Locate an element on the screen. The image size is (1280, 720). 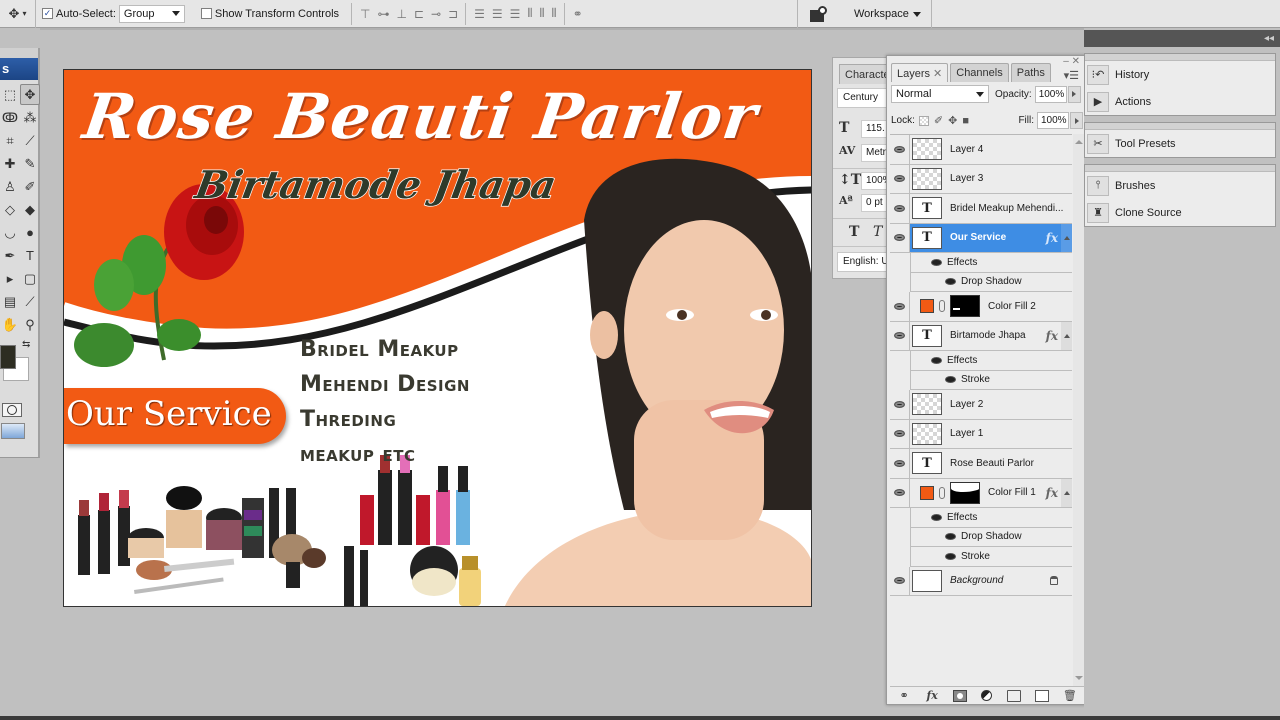
layer-main: T Birtamode Jhapa fx is located at coordinates (985, 336).